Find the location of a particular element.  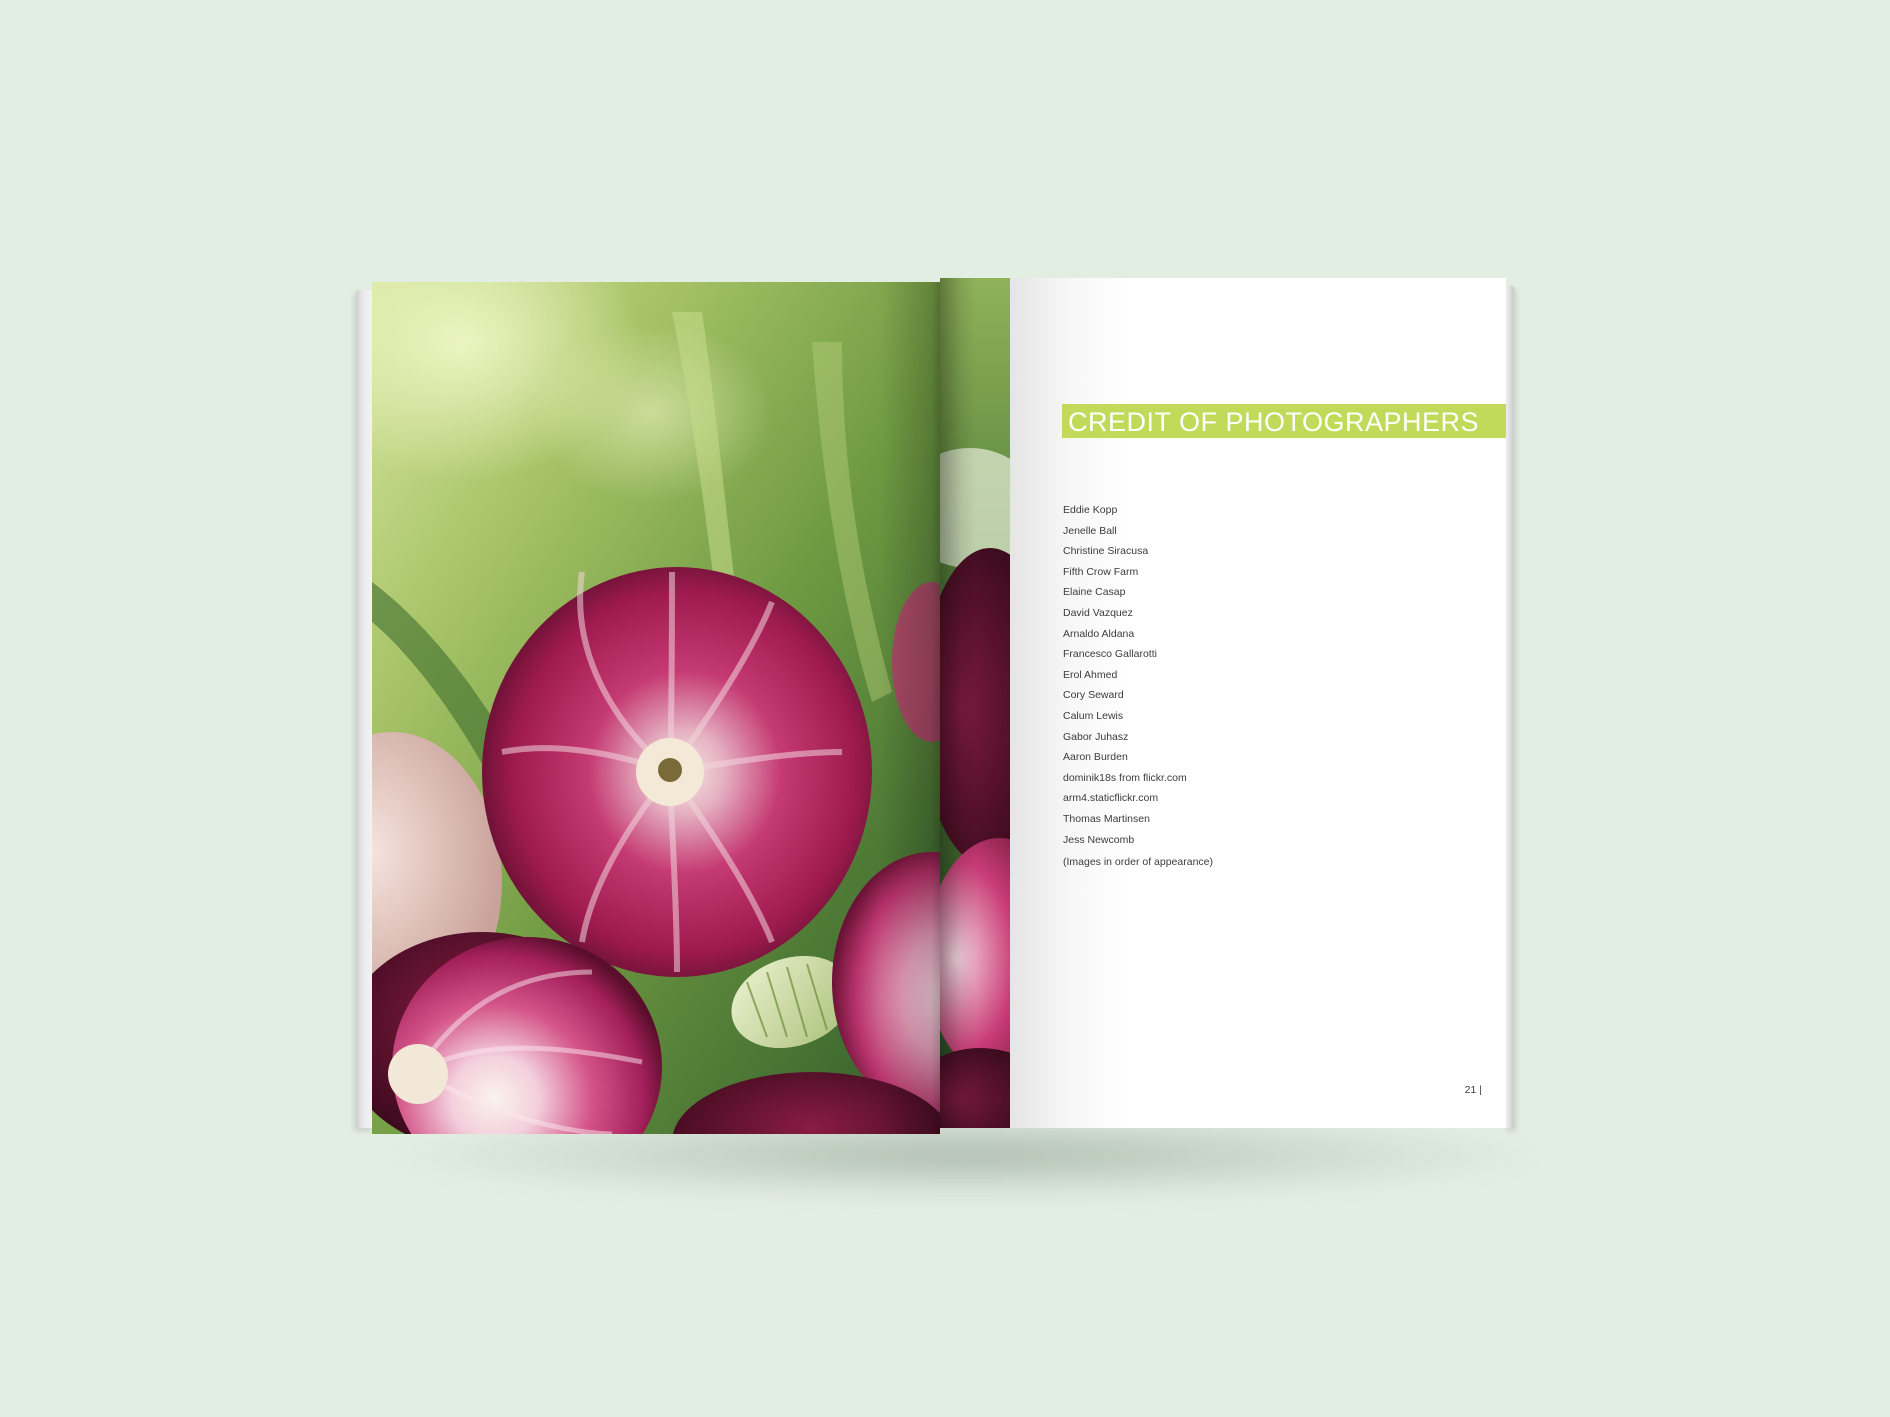

photographer-name: Jess Newcomb is located at coordinates (1099, 839).